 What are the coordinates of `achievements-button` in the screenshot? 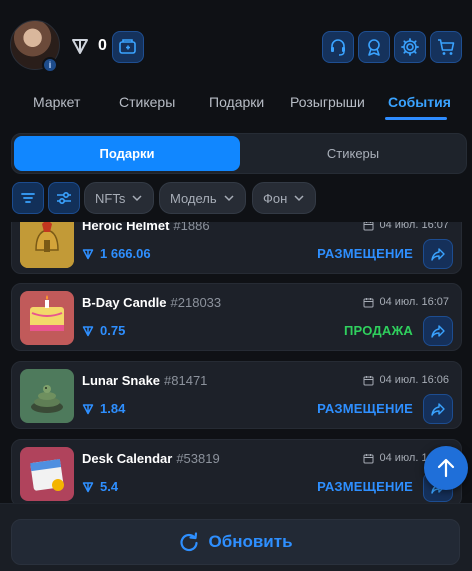 It's located at (374, 47).